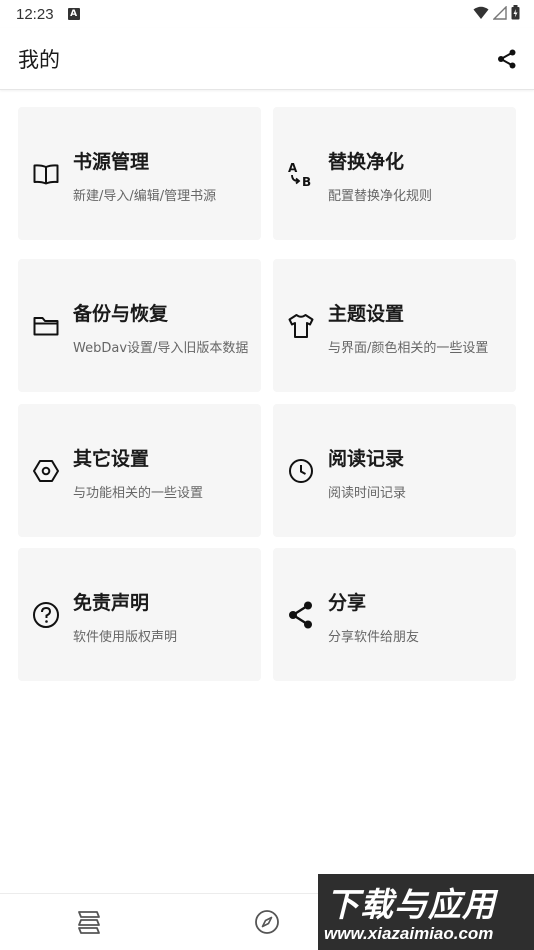 This screenshot has height=950, width=534. I want to click on share-button, so click(507, 59).